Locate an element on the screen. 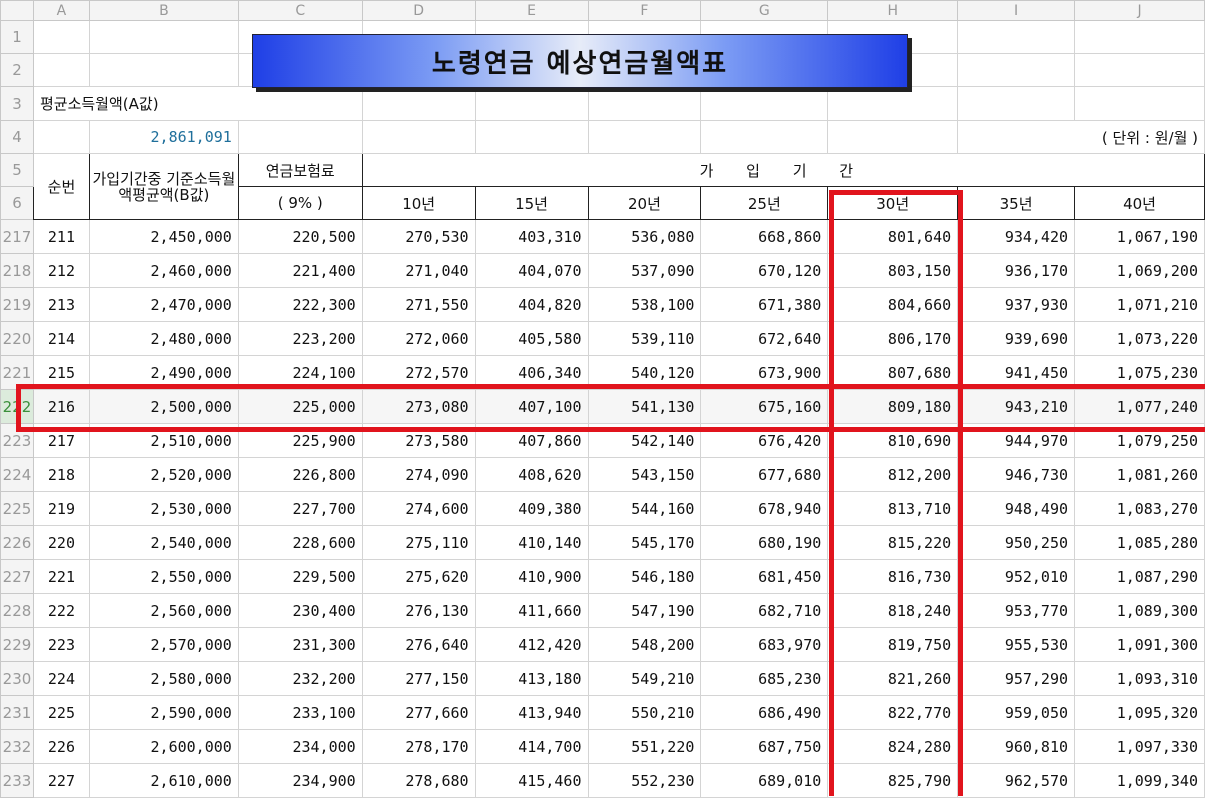  year-10-cell: 271,040 is located at coordinates (418, 270).